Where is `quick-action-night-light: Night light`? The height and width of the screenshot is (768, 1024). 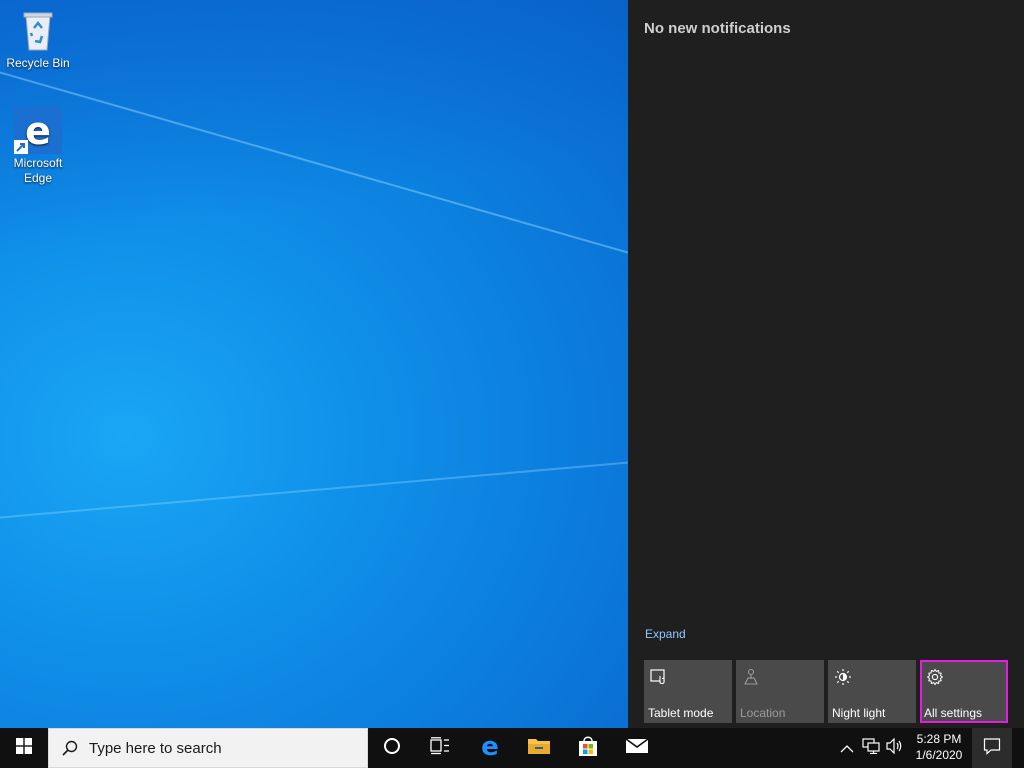
quick-action-night-light: Night light is located at coordinates (872, 691).